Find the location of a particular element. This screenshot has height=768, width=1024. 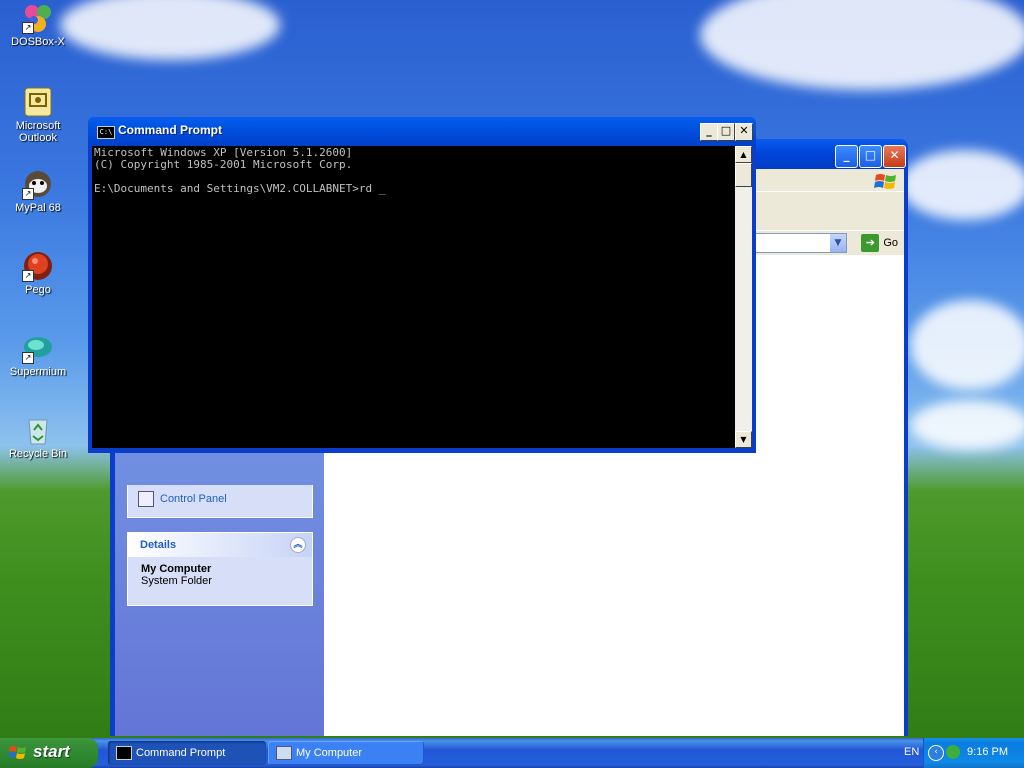

desktop-icon-pego: ↗ Pego is located at coordinates (38, 273).